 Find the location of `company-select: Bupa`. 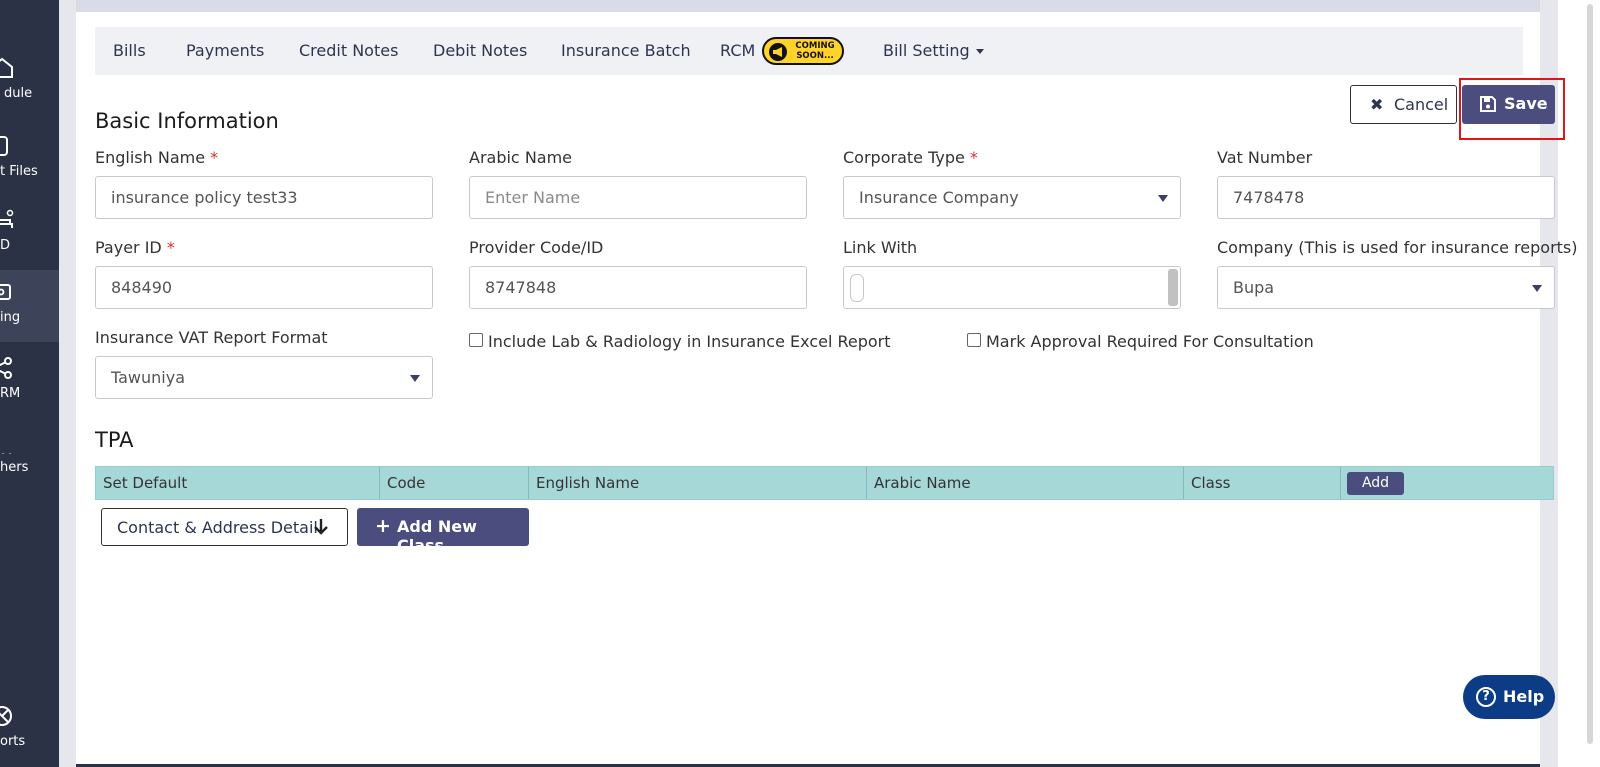

company-select: Bupa is located at coordinates (1386, 287).